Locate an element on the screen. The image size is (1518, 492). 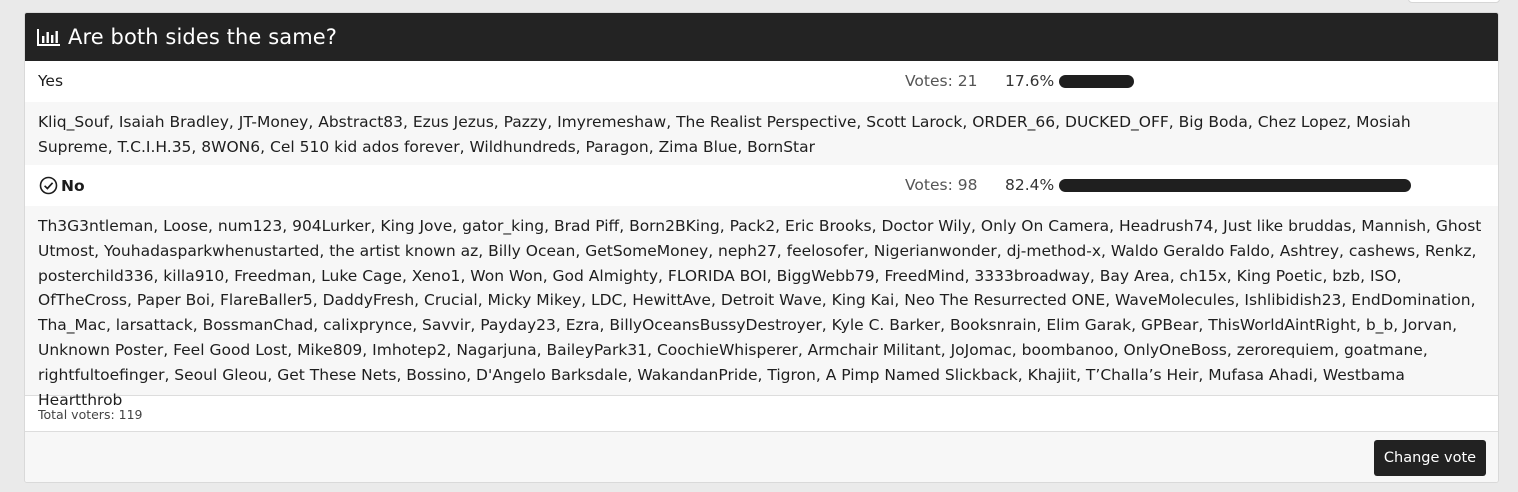
voter-name: Neo The Resurrected ONE is located at coordinates (999, 300).